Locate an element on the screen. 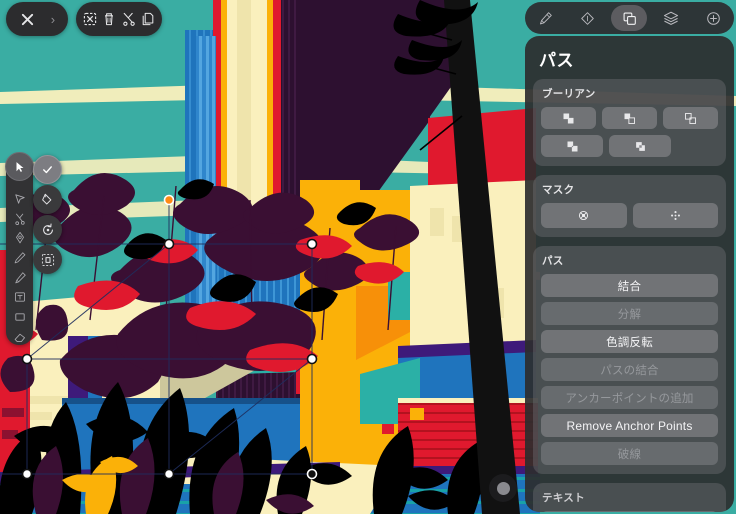 This screenshot has width=736, height=514. divide-icon is located at coordinates (640, 146).